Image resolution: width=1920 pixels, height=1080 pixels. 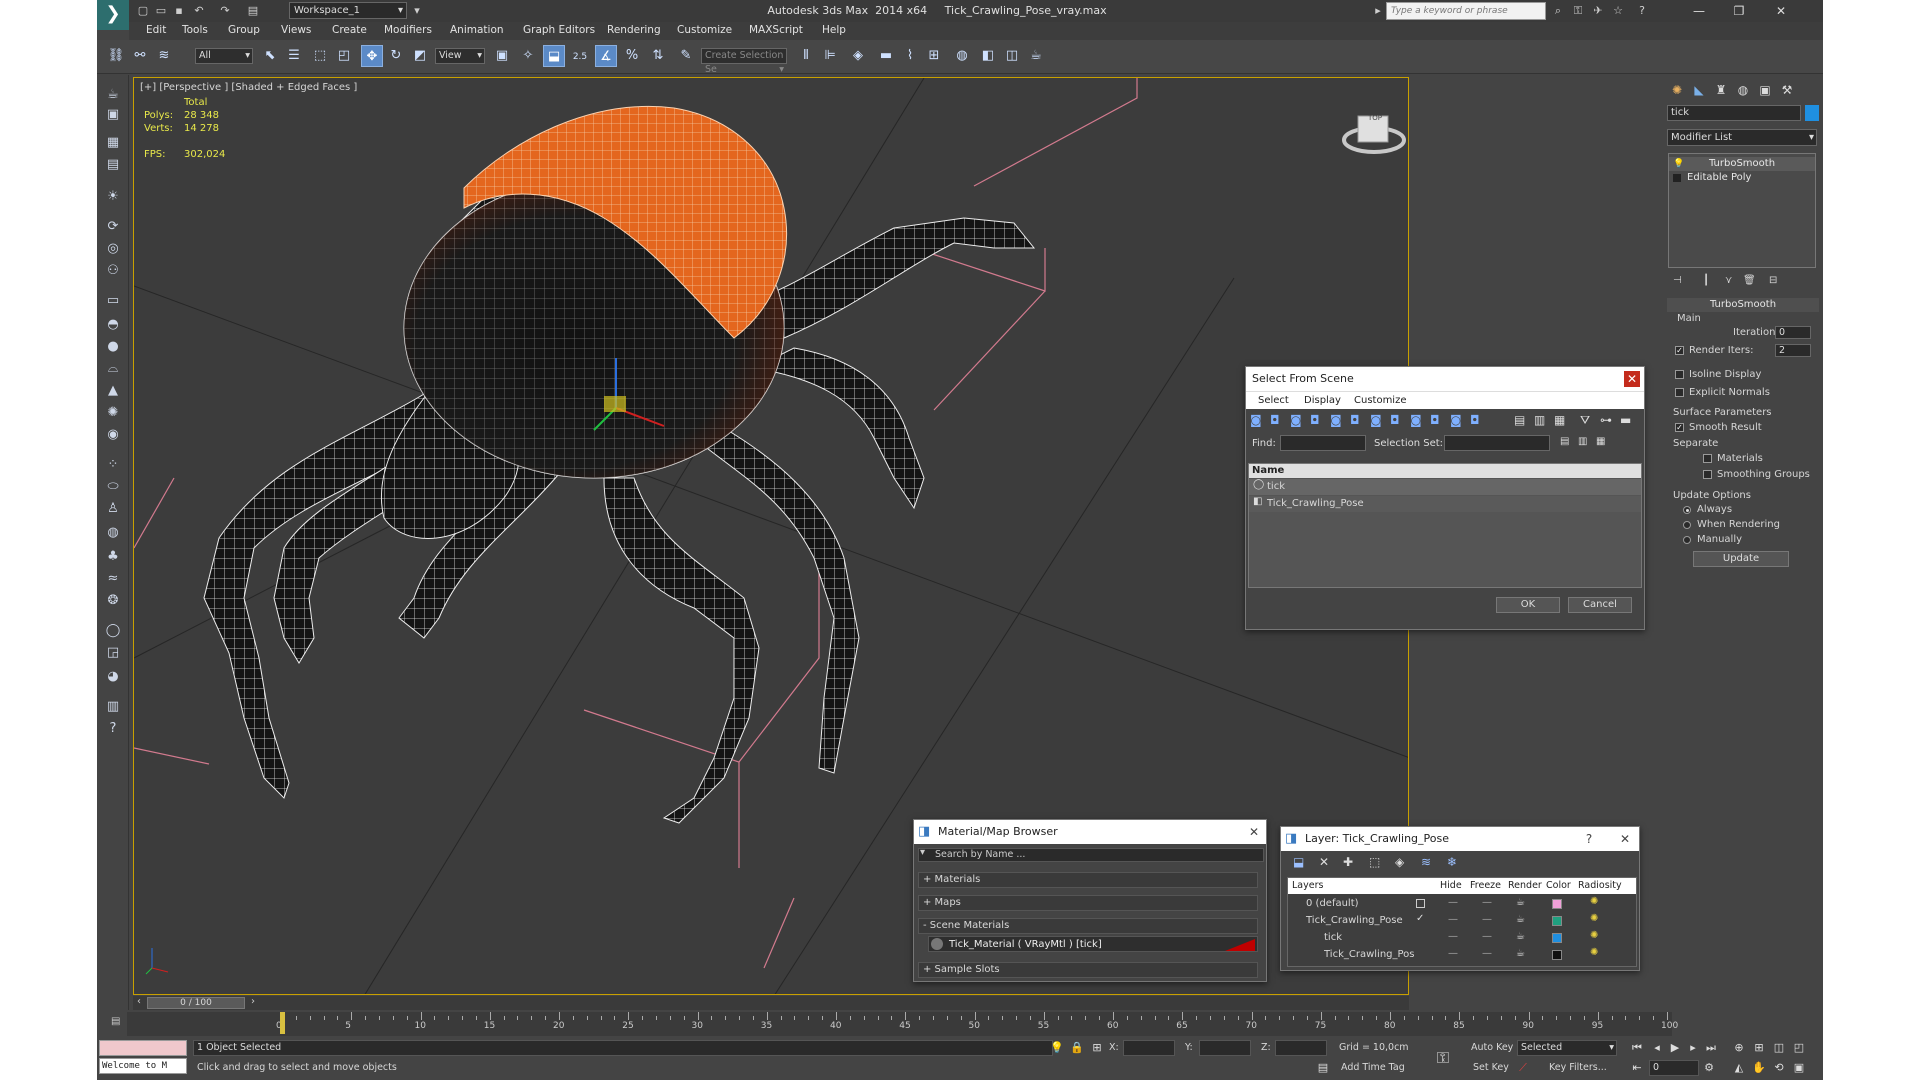 What do you see at coordinates (349, 30) in the screenshot?
I see `menu-create: Create` at bounding box center [349, 30].